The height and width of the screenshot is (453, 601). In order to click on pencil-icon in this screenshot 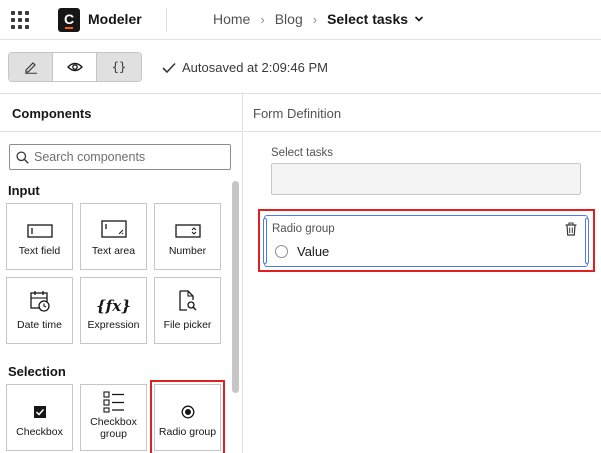, I will do `click(30, 68)`.